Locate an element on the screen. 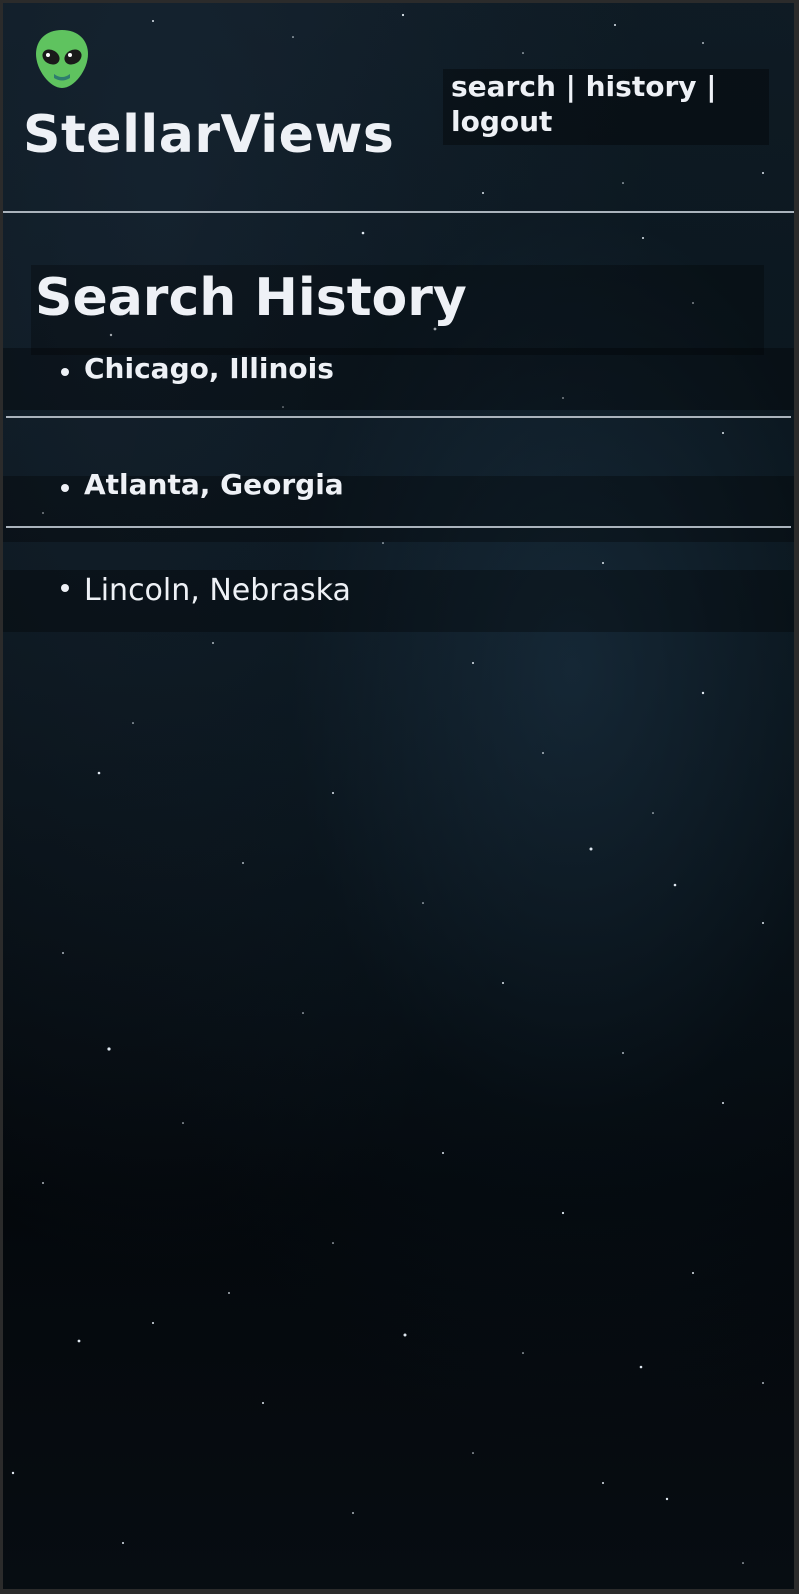 Image resolution: width=799 pixels, height=1594 pixels. nav-logout-link: logout is located at coordinates (501, 121).